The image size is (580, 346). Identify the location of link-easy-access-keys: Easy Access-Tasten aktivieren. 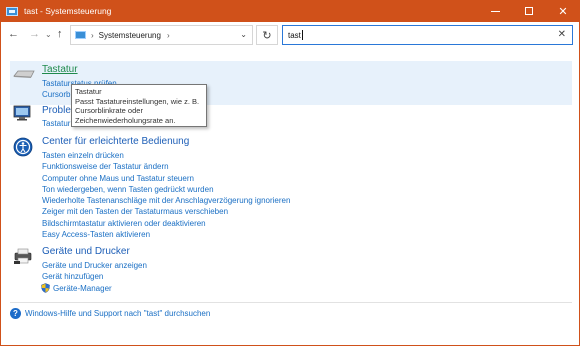
(166, 234).